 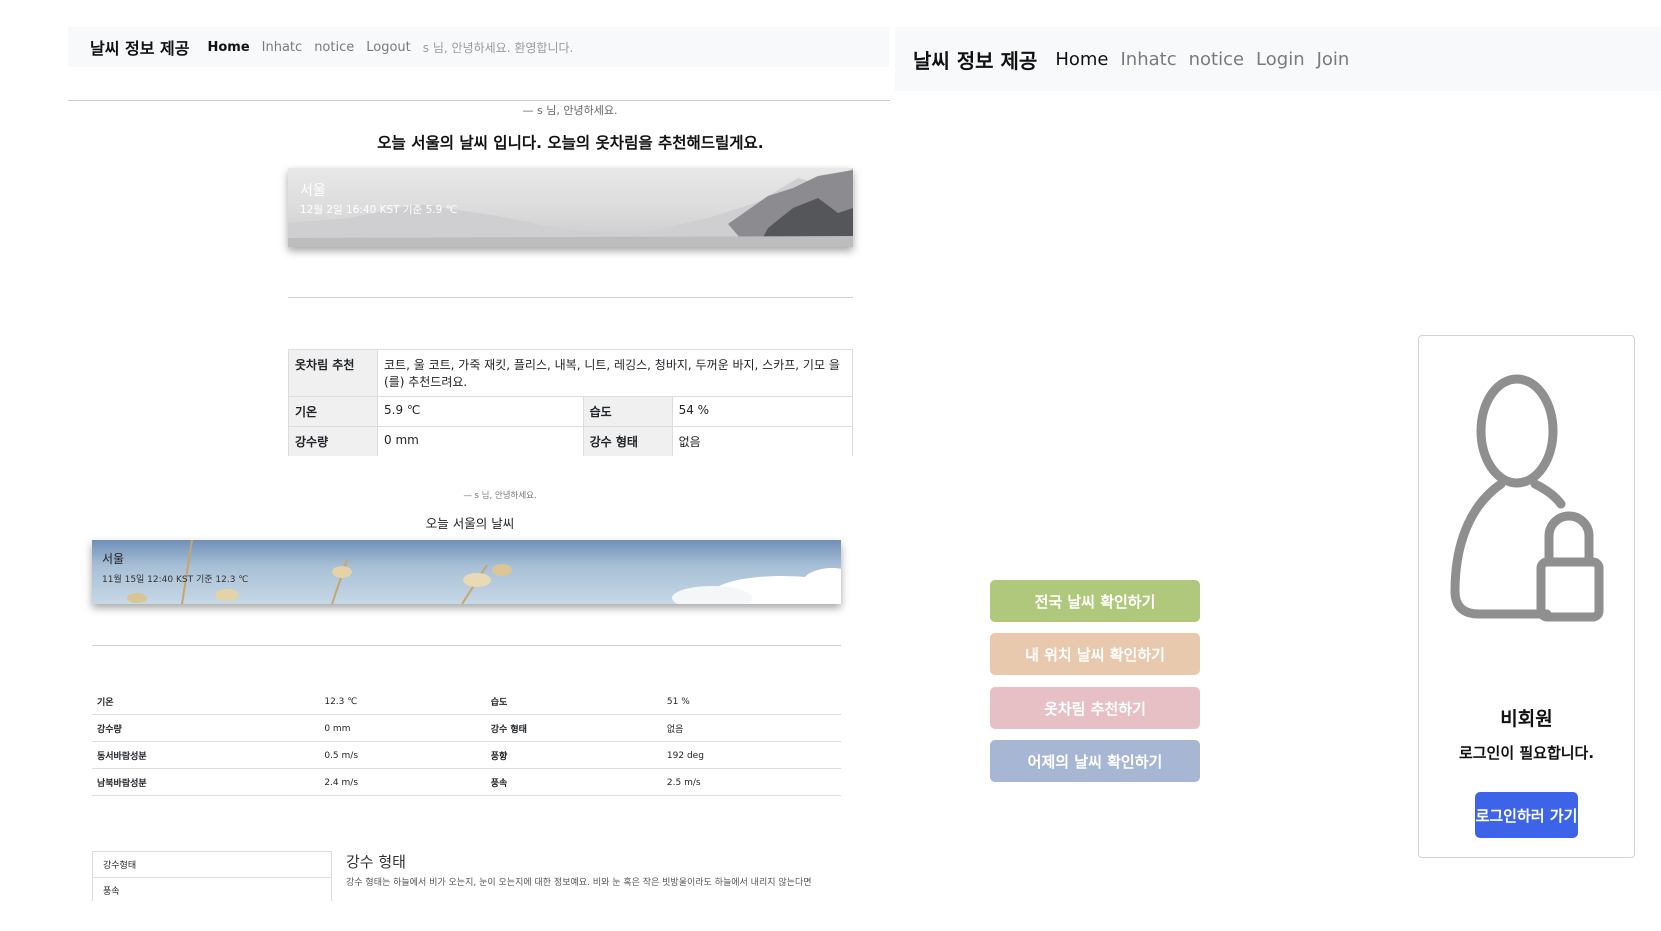 I want to click on table-cell: 풍향, so click(x=573, y=755).